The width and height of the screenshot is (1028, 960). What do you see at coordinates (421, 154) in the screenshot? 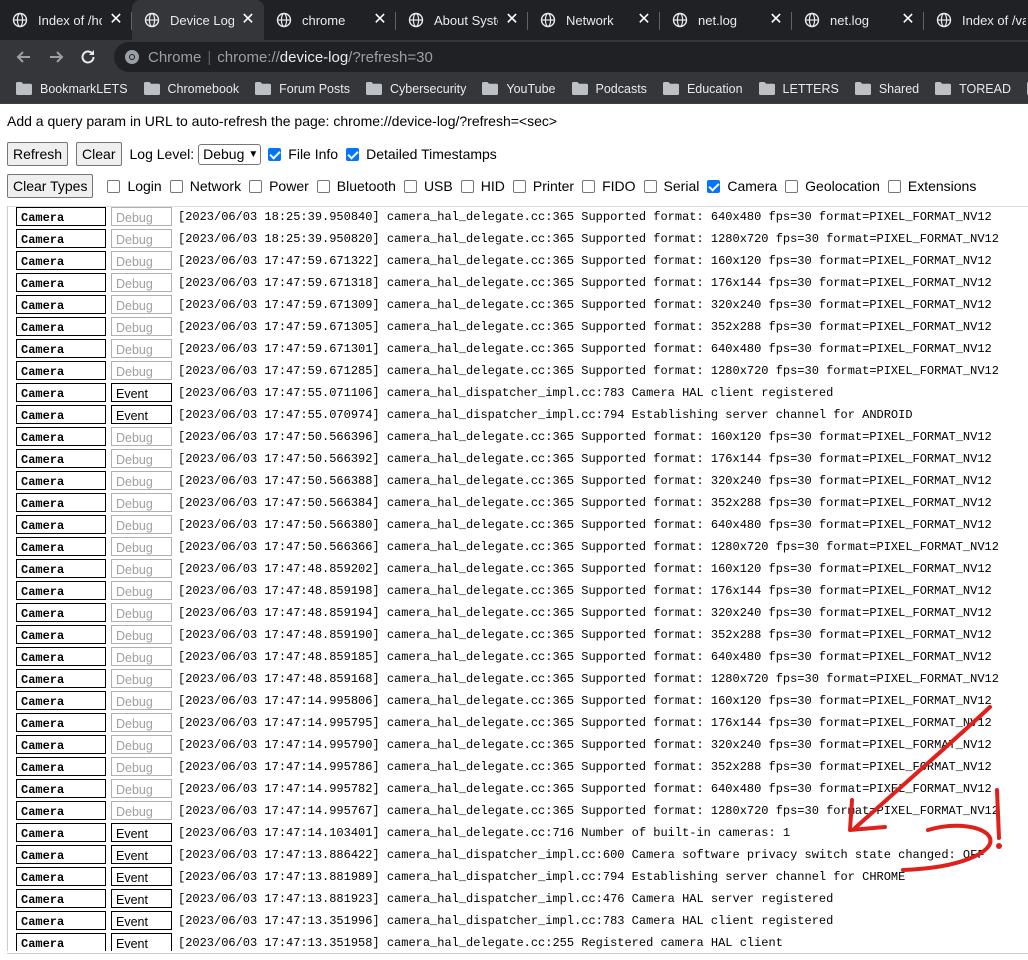
I see `detailed-timestamps-option: Detailed Timestamps` at bounding box center [421, 154].